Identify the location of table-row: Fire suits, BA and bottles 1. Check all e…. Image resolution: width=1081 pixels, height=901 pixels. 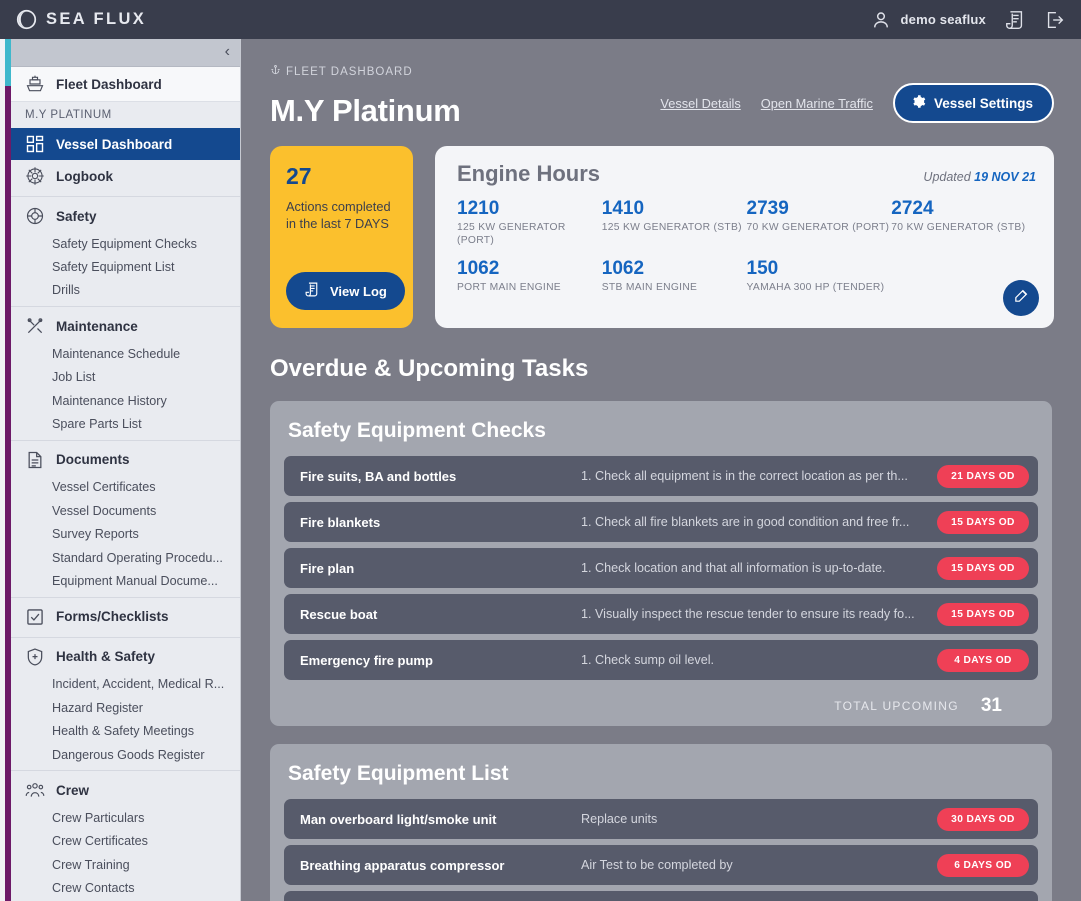
(661, 476).